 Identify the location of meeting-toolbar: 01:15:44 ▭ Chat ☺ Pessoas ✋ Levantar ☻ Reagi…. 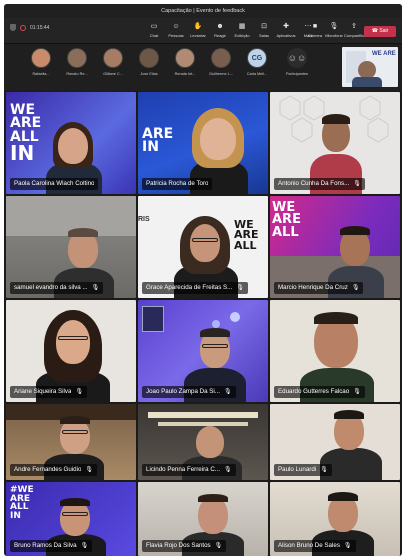
(203, 31).